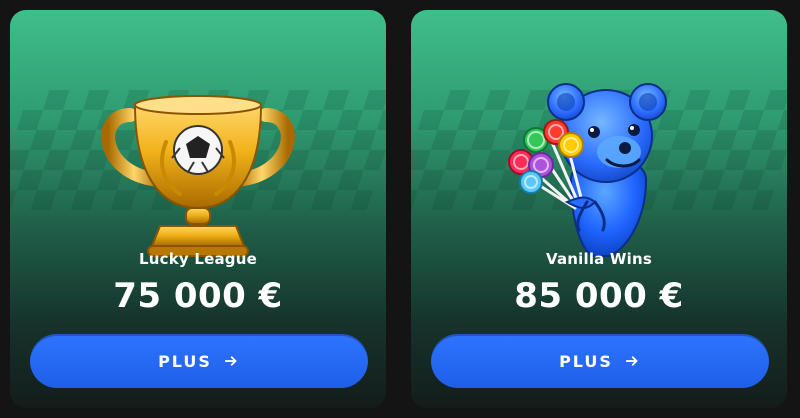 The height and width of the screenshot is (418, 800). Describe the element at coordinates (198, 259) in the screenshot. I see `card-title: Lucky League` at that location.